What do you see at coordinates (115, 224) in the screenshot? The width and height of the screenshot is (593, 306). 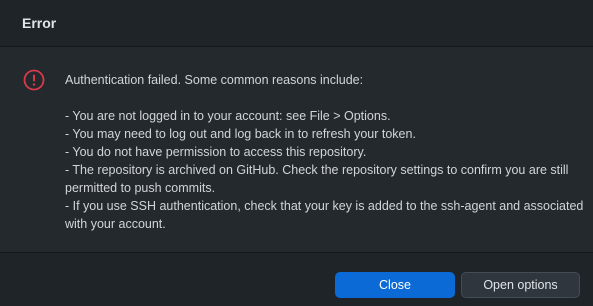 I see `reason-line: with your account.` at bounding box center [115, 224].